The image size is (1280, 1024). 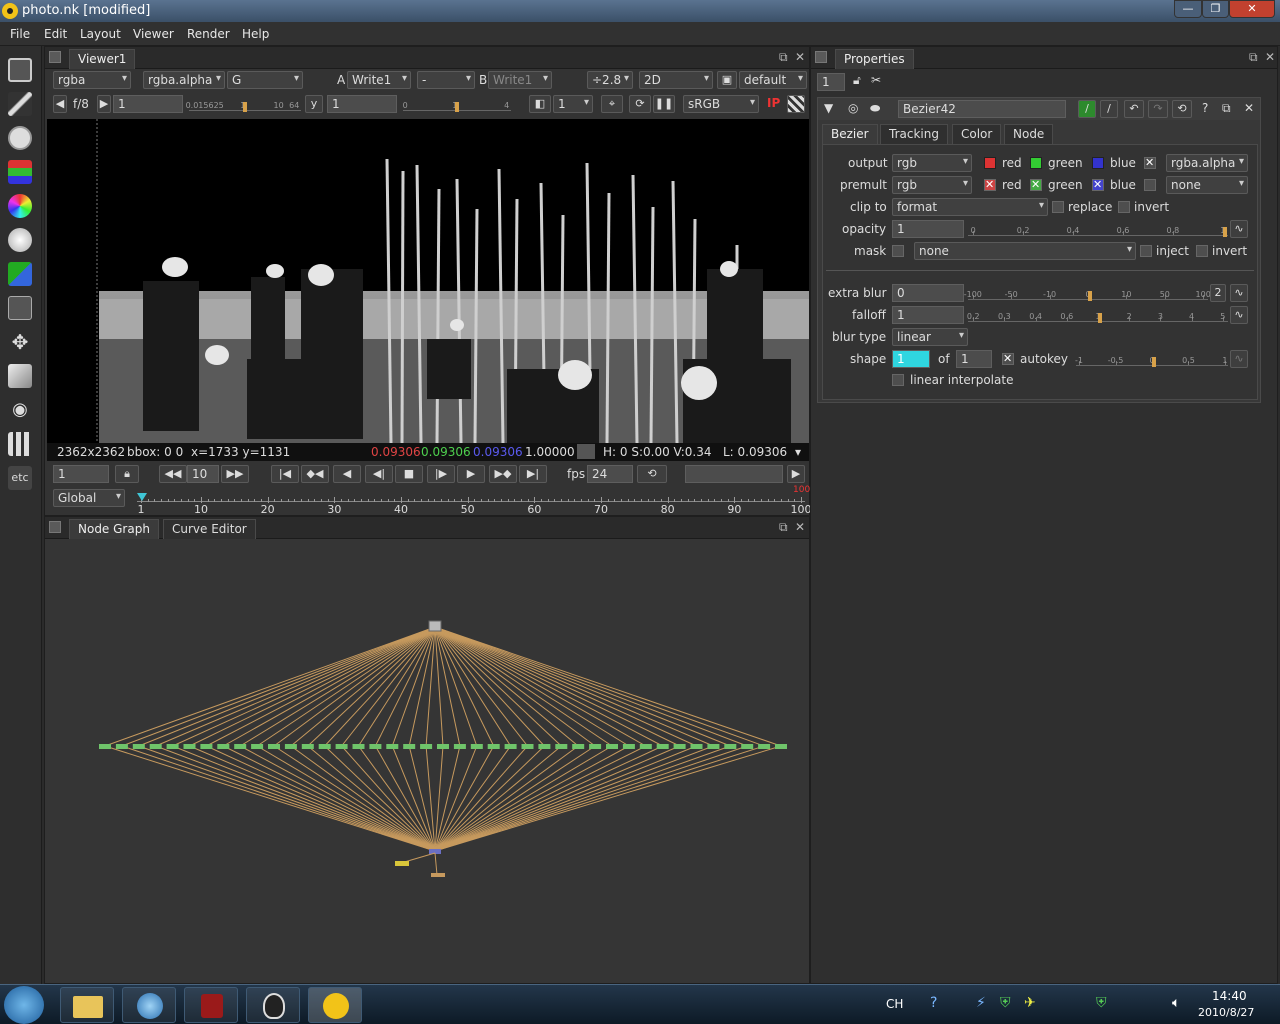 I want to click on extra-blur-dim-button: 2, so click(x=1218, y=293).